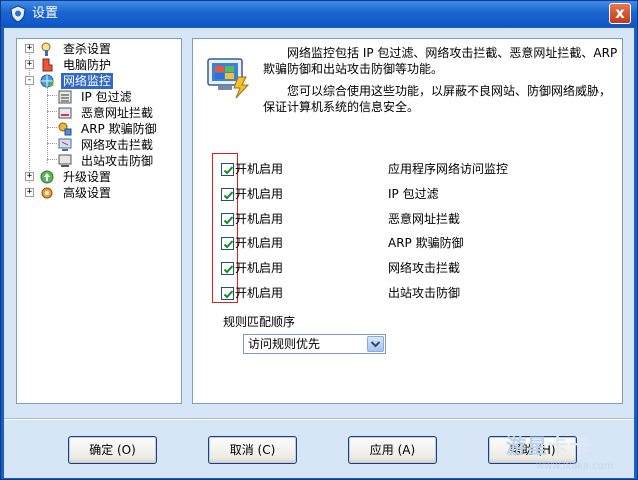 The width and height of the screenshot is (638, 480). Describe the element at coordinates (46, 49) in the screenshot. I see `scan-settings-icon` at that location.